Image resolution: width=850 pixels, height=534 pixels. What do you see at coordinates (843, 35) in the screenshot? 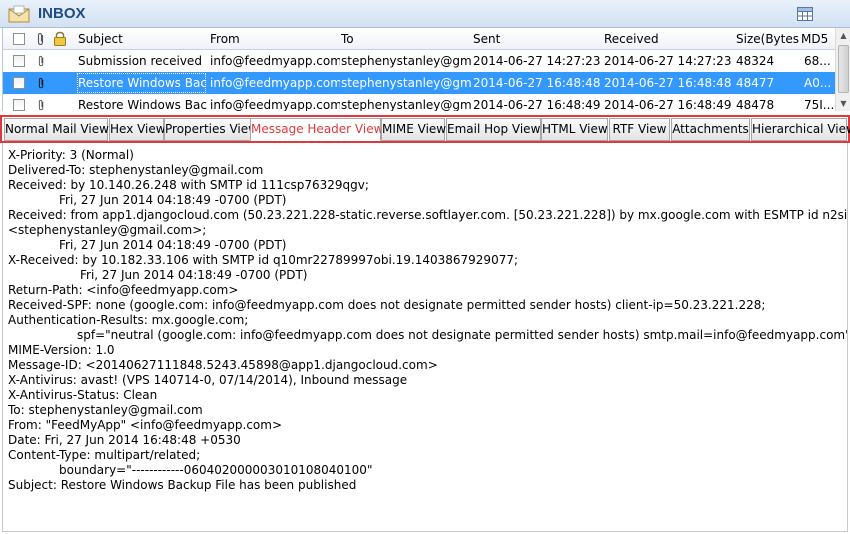
I see `scroll-up-arrow-icon: ▲` at bounding box center [843, 35].